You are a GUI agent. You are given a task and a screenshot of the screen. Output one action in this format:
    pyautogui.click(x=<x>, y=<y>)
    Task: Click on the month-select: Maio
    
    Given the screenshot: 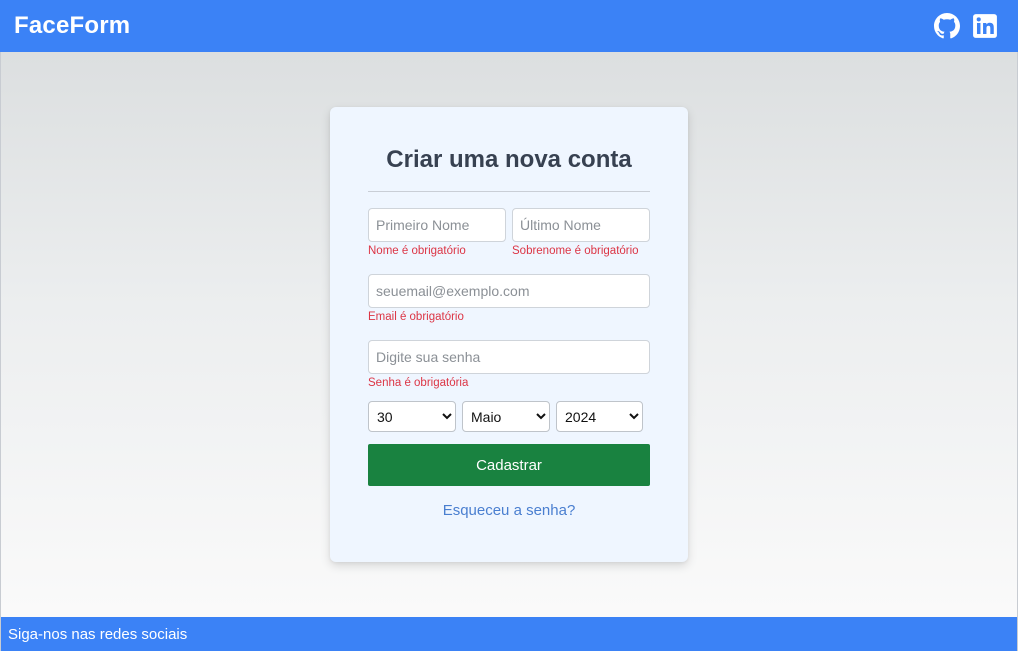 What is the action you would take?
    pyautogui.click(x=506, y=416)
    